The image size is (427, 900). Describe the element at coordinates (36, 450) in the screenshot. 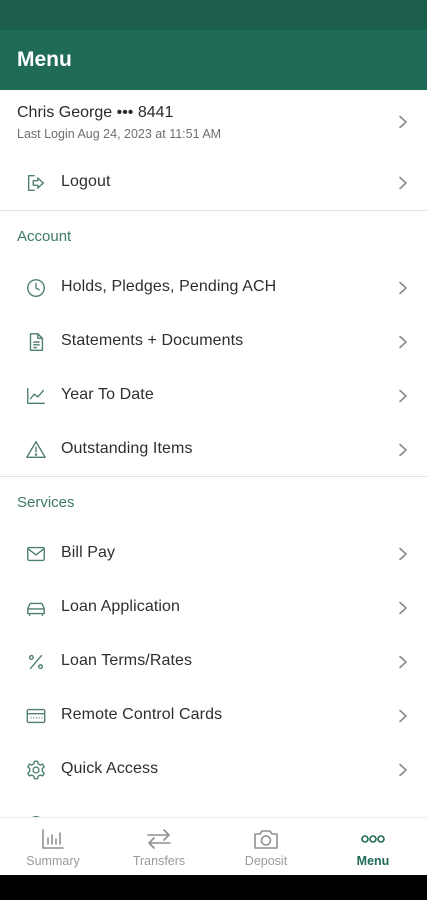

I see `warning-icon` at that location.